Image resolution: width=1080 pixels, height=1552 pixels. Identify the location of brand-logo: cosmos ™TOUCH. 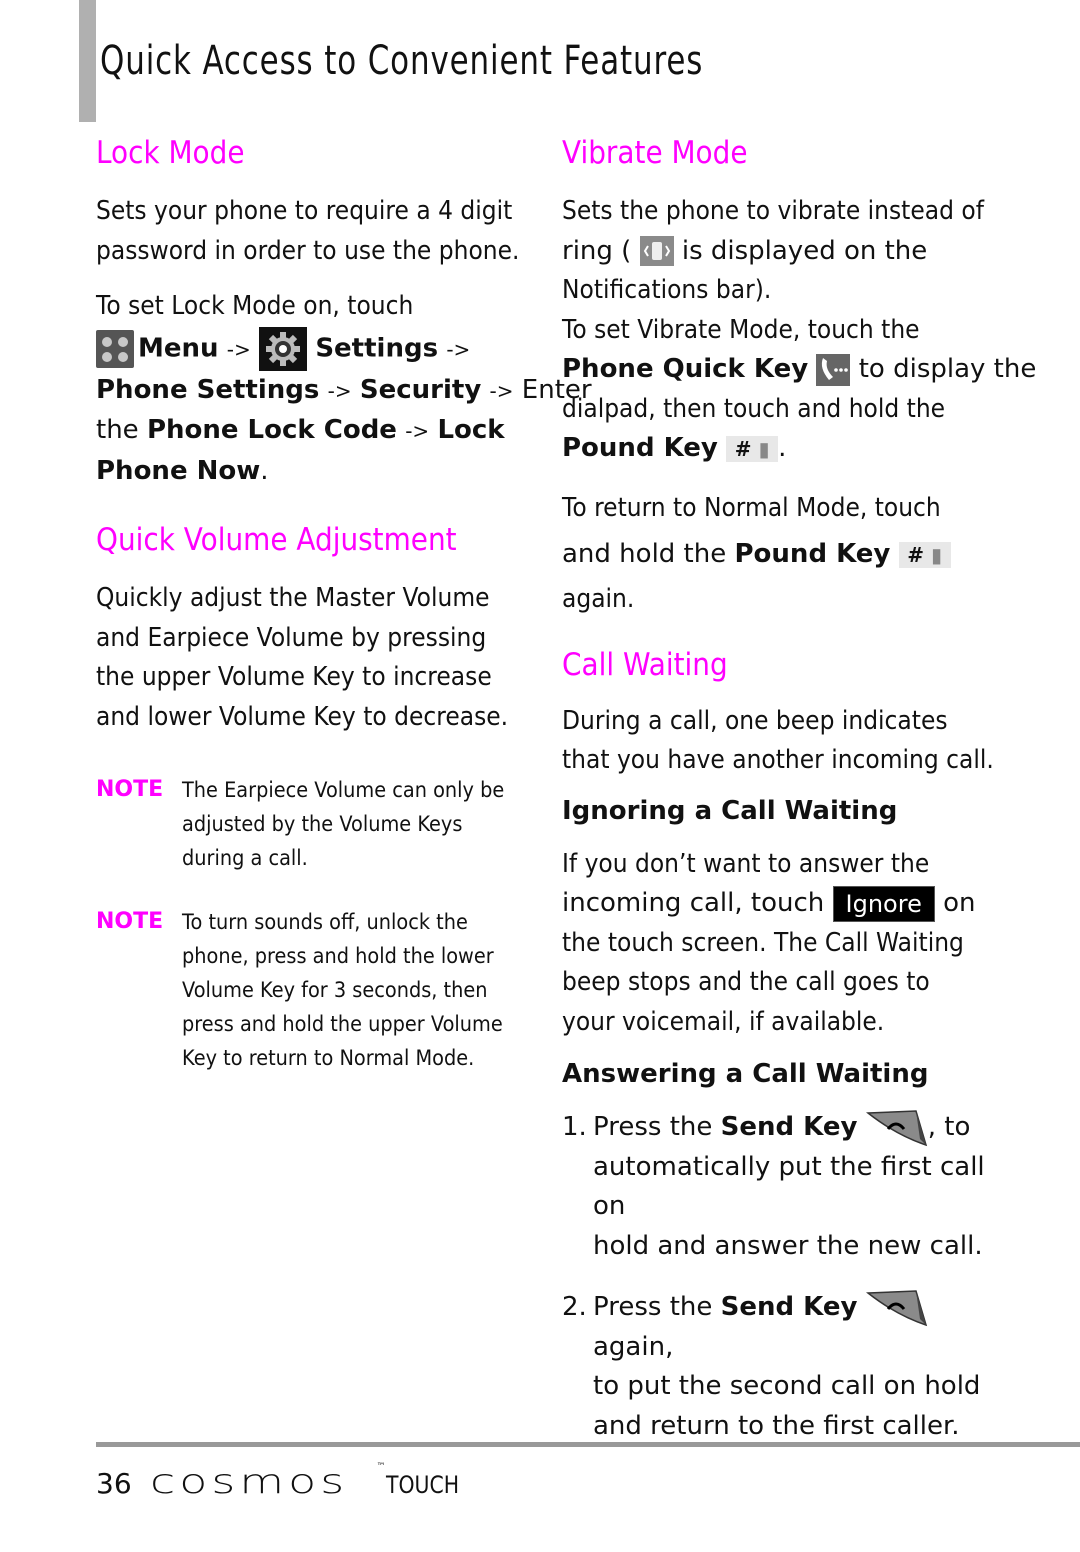
(311, 1482).